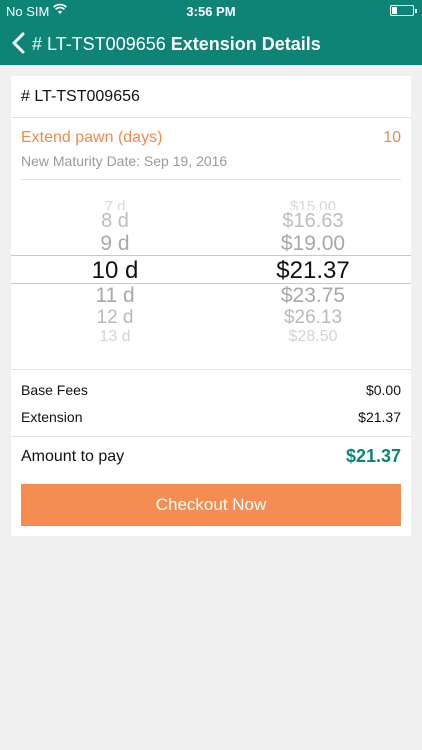  What do you see at coordinates (211, 505) in the screenshot?
I see `checkout-button: Checkout Now` at bounding box center [211, 505].